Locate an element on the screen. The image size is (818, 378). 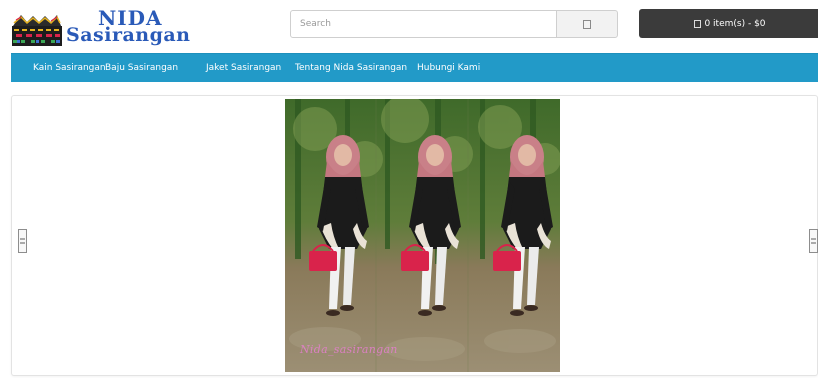
search-input is located at coordinates (423, 24).